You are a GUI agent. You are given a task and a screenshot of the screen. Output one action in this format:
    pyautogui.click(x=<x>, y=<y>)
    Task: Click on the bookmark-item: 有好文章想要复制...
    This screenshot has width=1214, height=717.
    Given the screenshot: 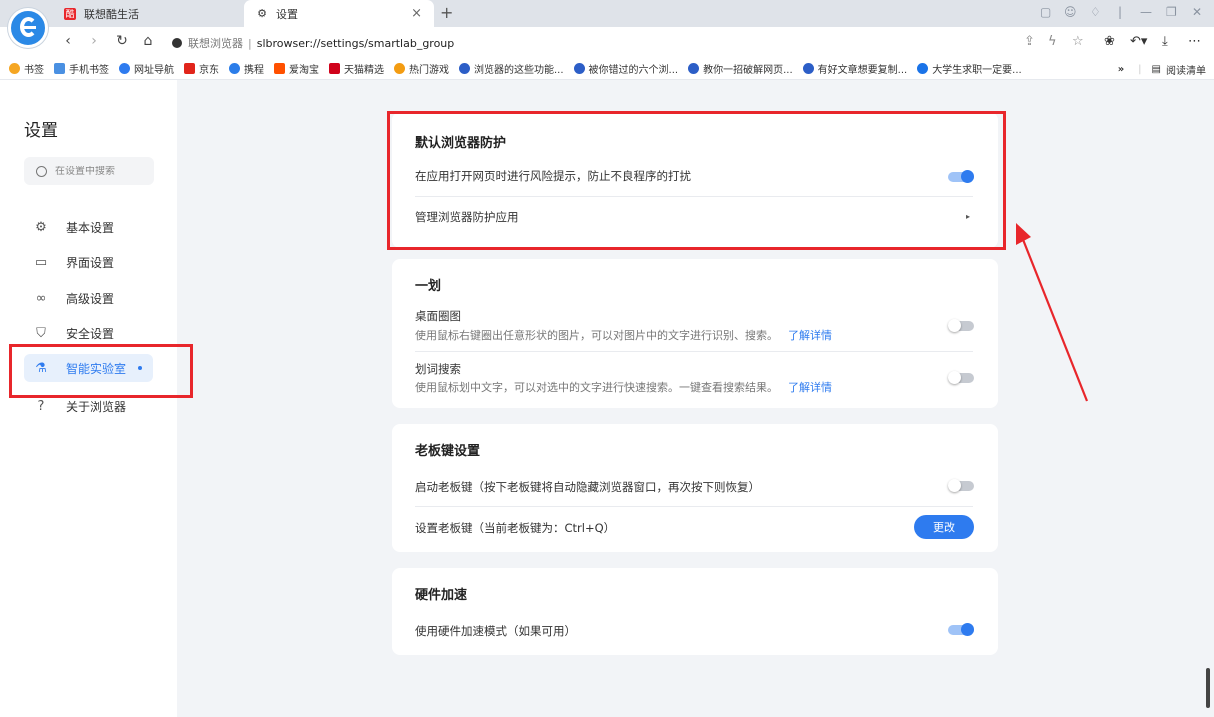 What is the action you would take?
    pyautogui.click(x=854, y=68)
    